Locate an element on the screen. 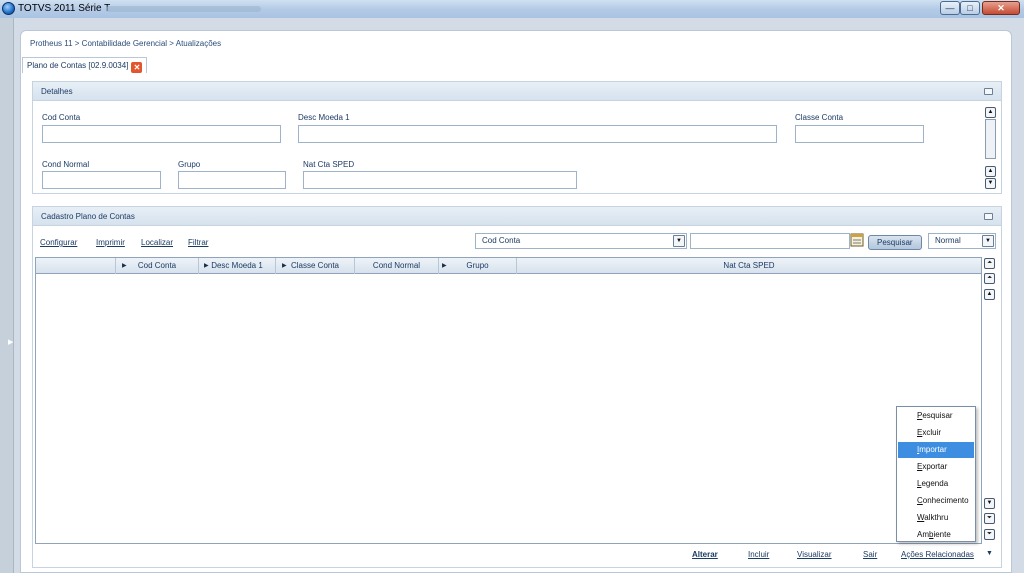  scroll-top-icon: ⏶ is located at coordinates (989, 263).